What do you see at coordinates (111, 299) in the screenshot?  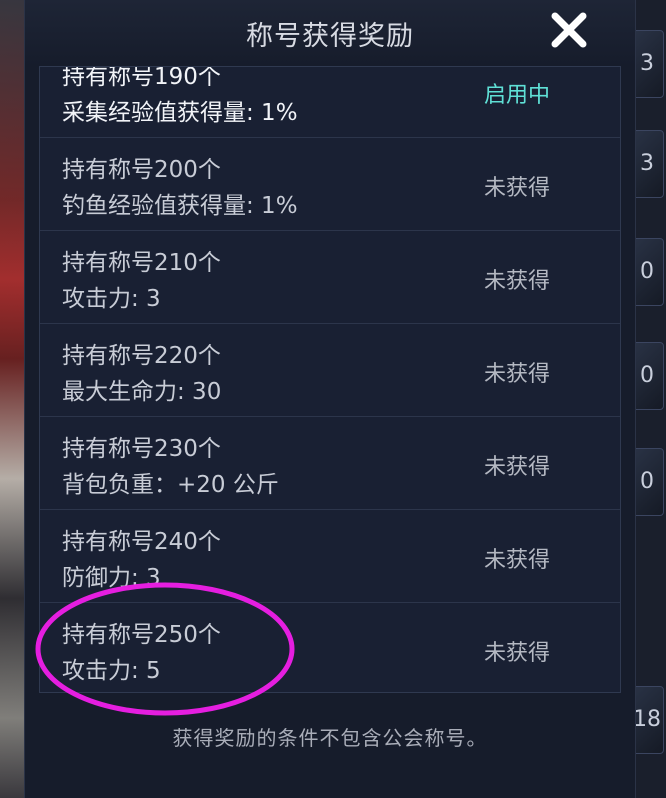 I see `reward-row-effect: 攻击力: 3` at bounding box center [111, 299].